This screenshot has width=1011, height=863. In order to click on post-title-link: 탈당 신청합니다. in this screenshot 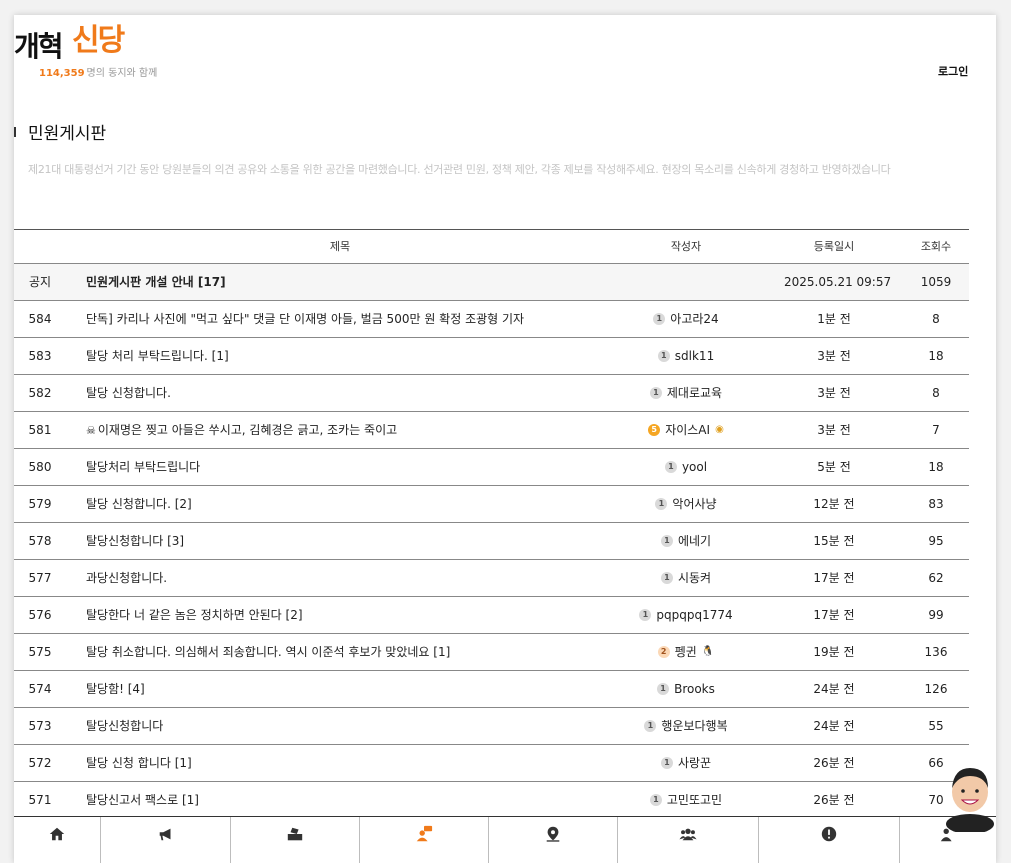, I will do `click(361, 393)`.